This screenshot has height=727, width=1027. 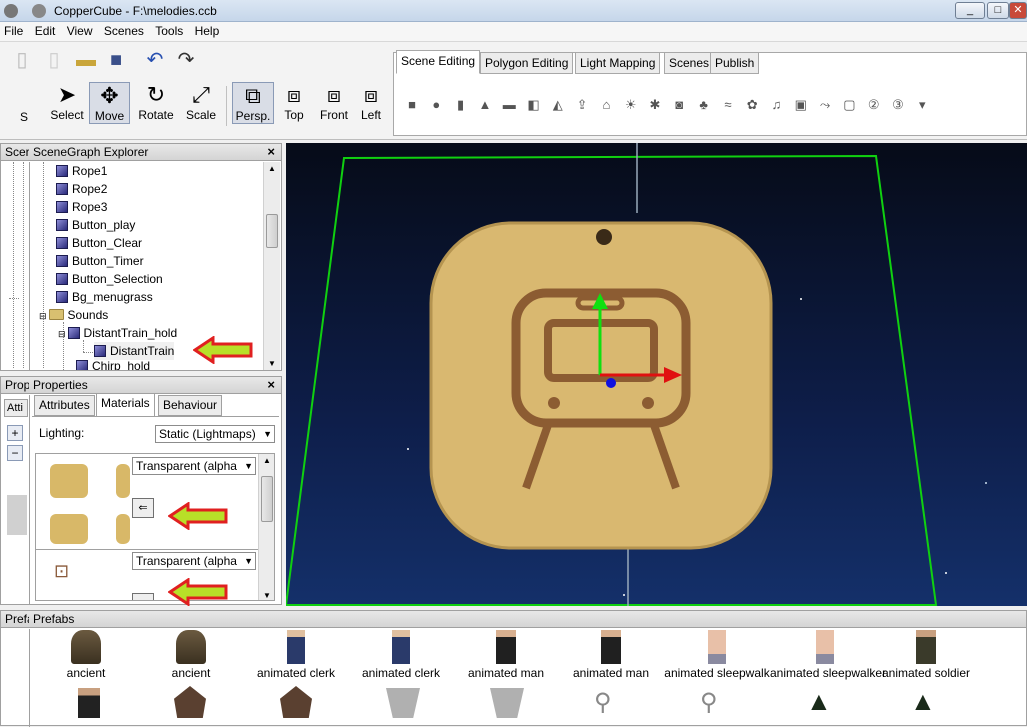 What do you see at coordinates (190, 405) in the screenshot?
I see `tab-behaviour: Behaviour` at bounding box center [190, 405].